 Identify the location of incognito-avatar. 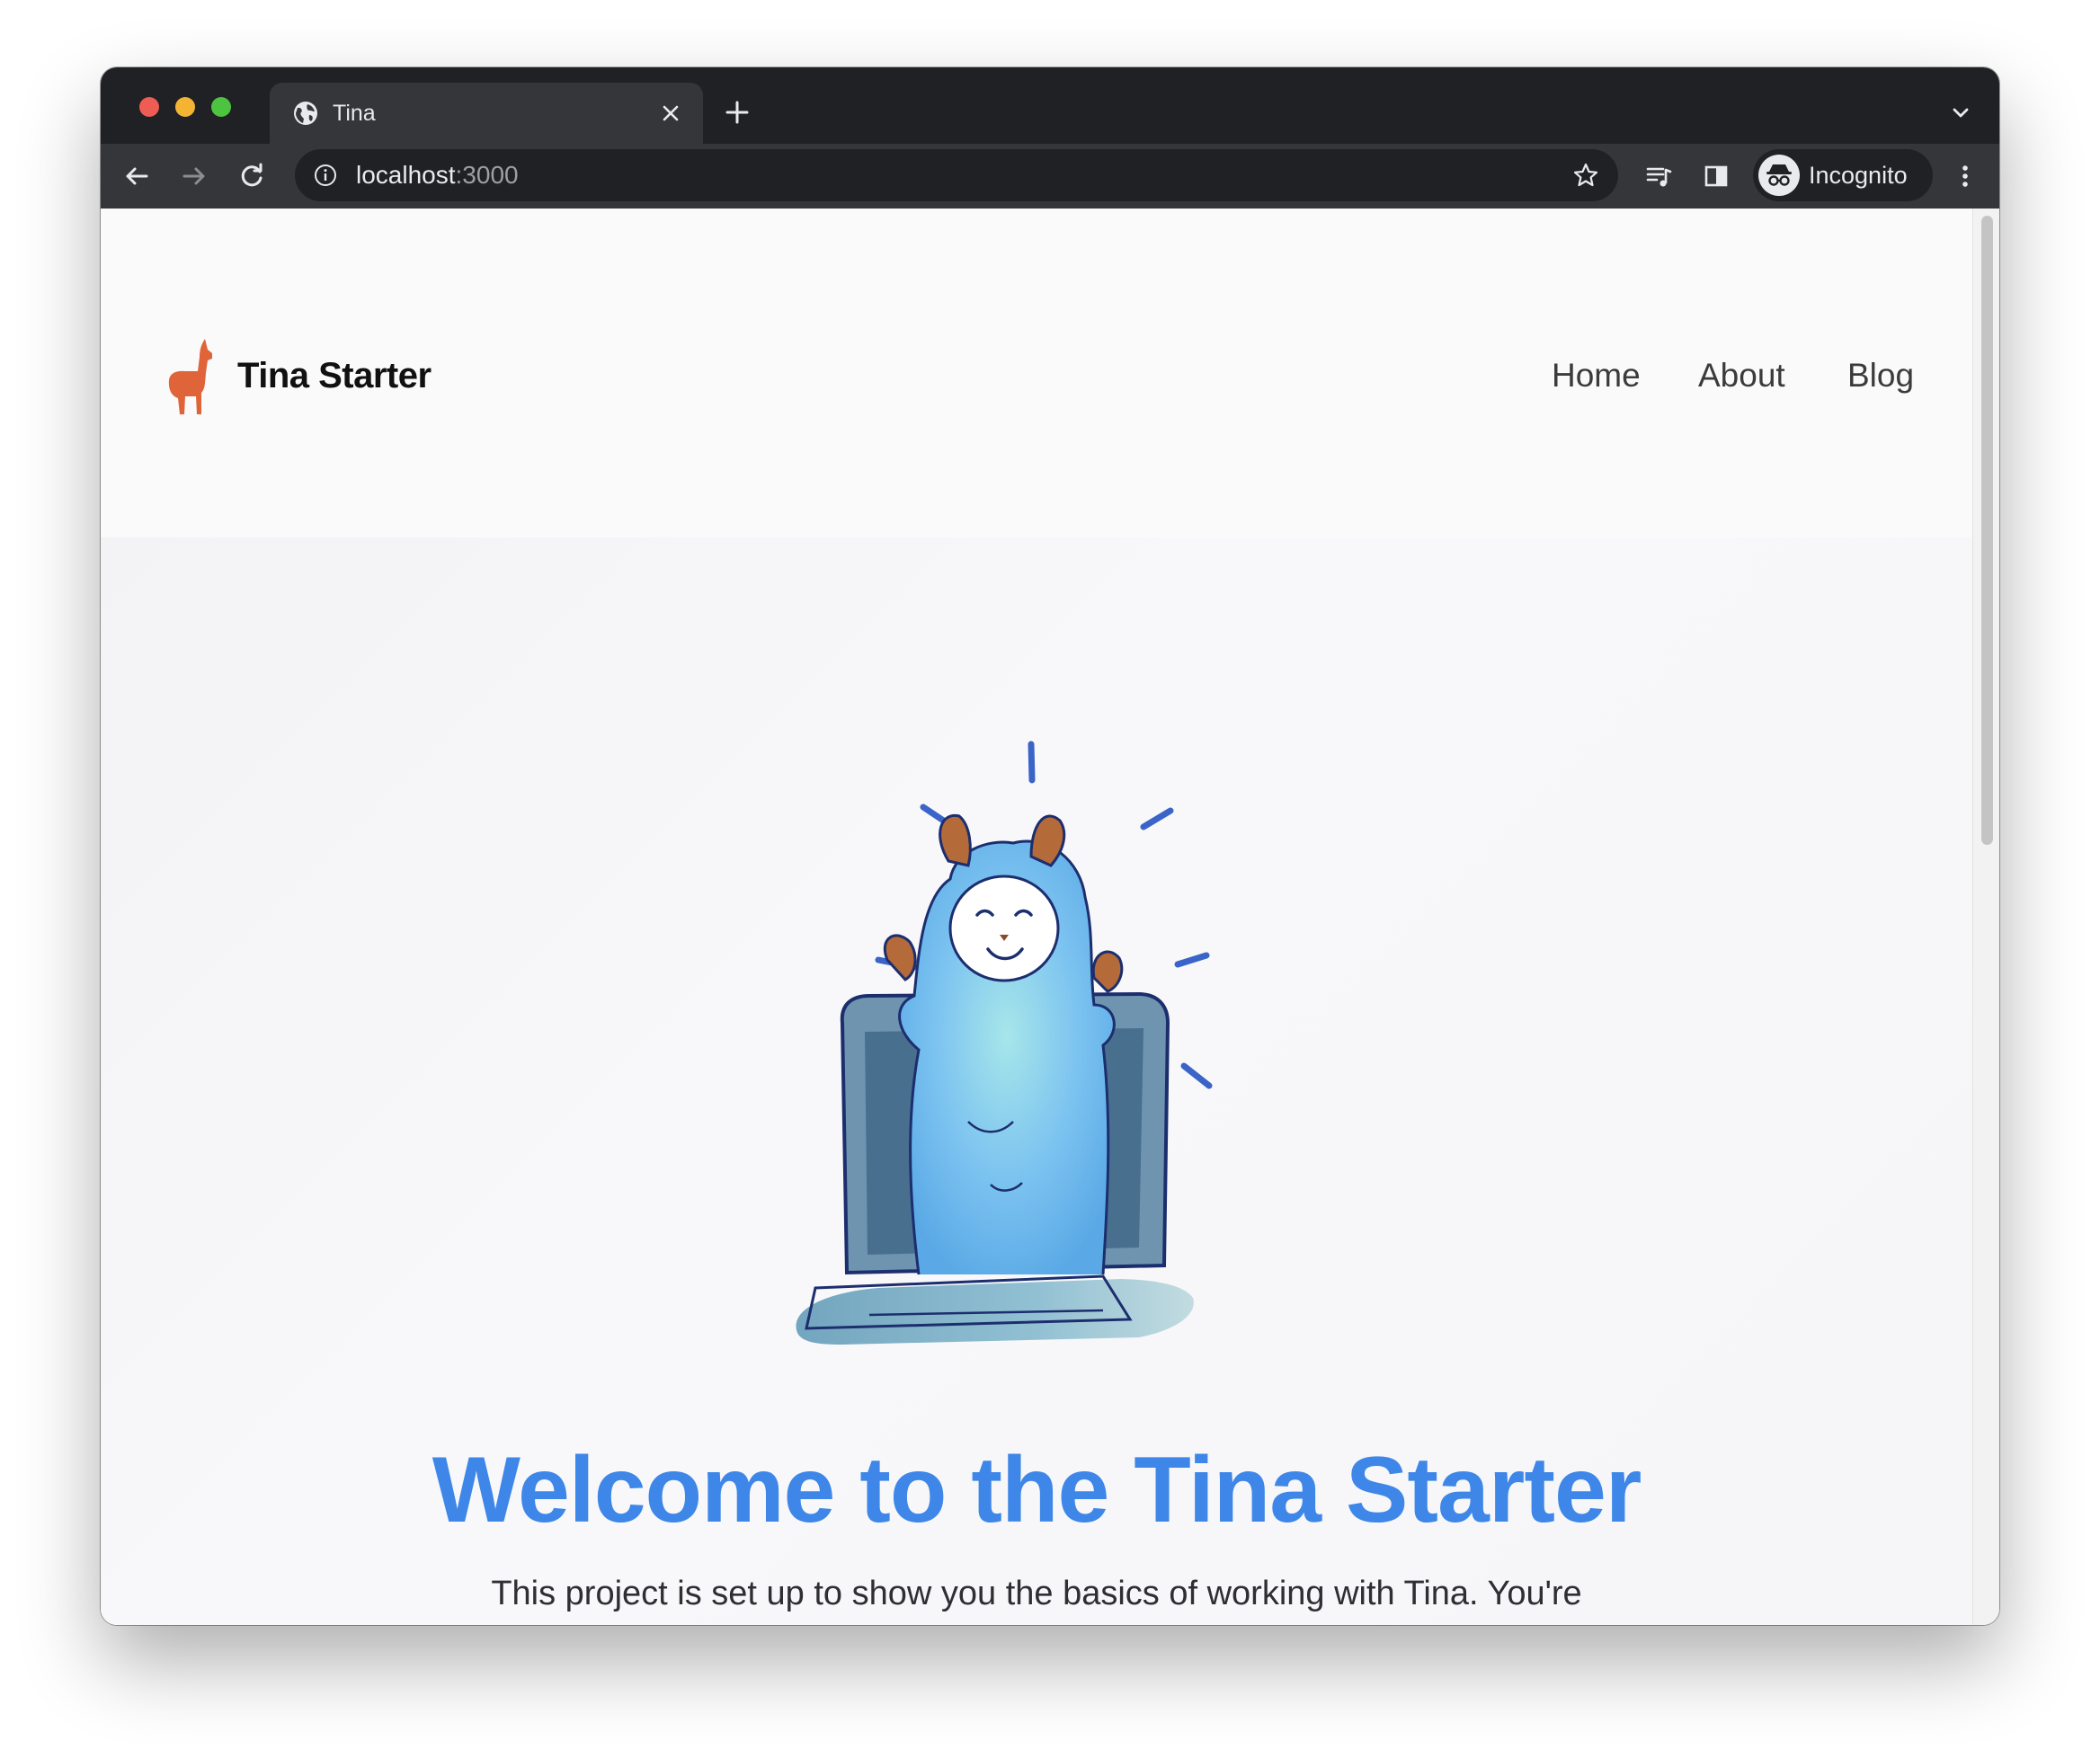
(1779, 175).